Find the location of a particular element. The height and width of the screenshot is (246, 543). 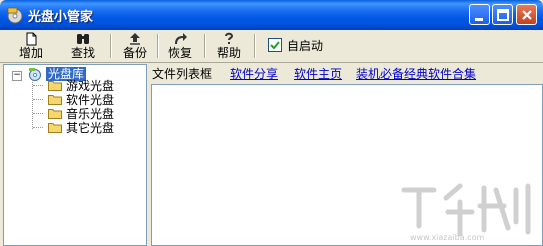

checkmark-icon is located at coordinates (275, 45).